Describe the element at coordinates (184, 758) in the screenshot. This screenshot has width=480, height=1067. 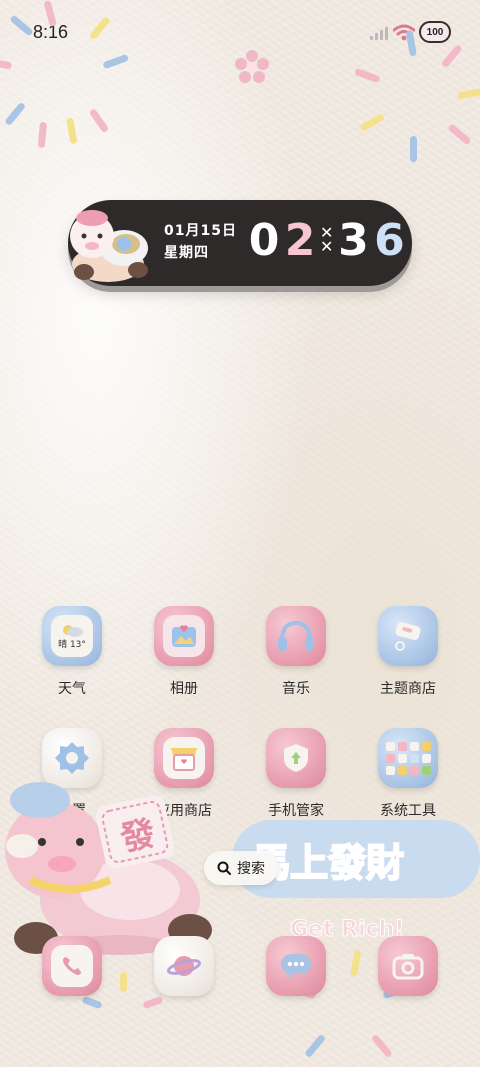
I see `shop-icon` at that location.